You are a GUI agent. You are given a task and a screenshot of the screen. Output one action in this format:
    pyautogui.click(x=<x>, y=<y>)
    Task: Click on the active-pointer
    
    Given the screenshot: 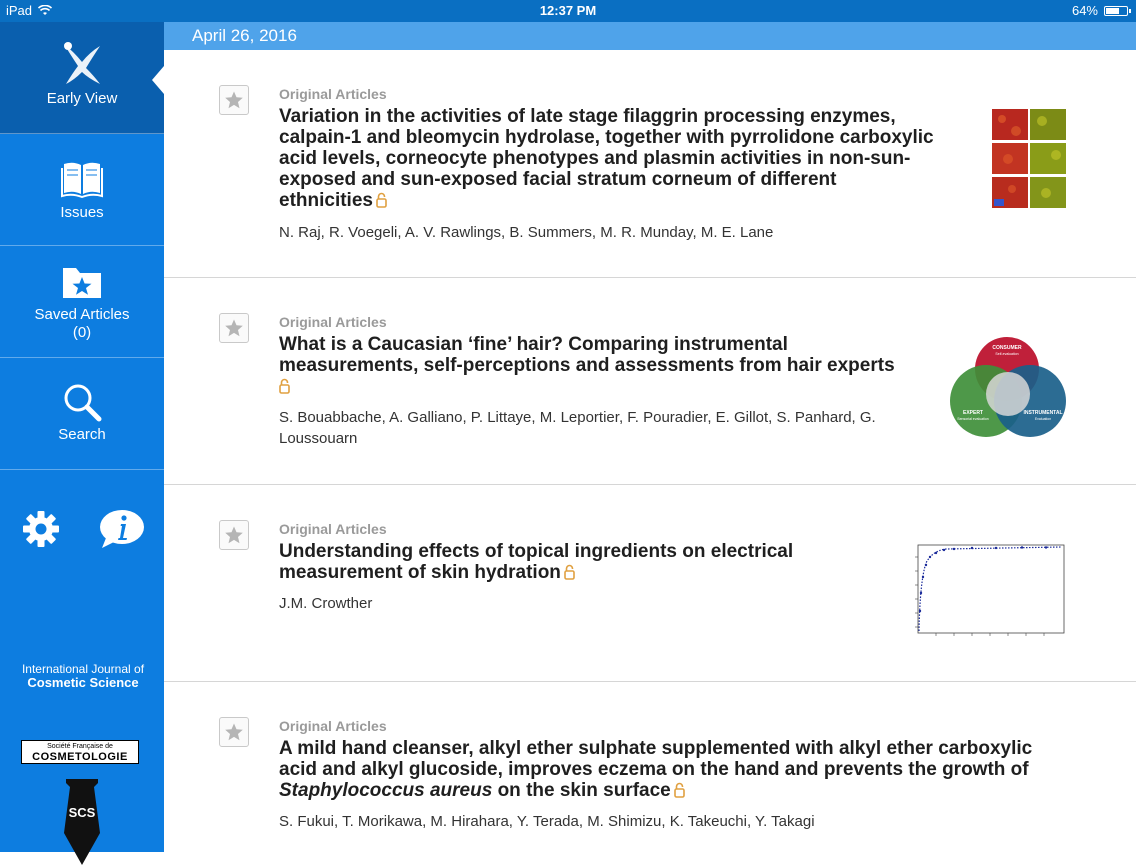 What is the action you would take?
    pyautogui.click(x=158, y=80)
    